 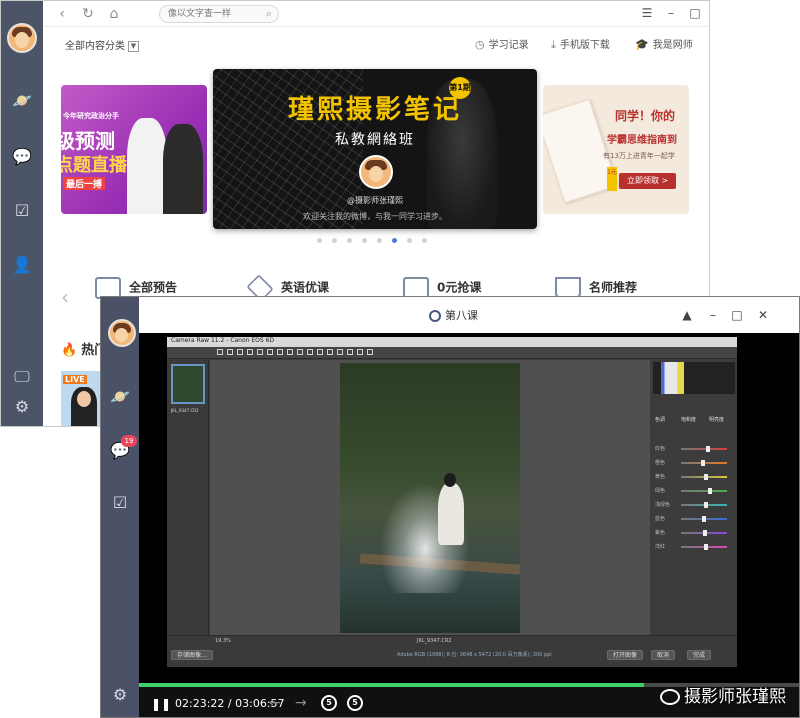 I want to click on hsl-slider-label: 蓝色, so click(x=660, y=519).